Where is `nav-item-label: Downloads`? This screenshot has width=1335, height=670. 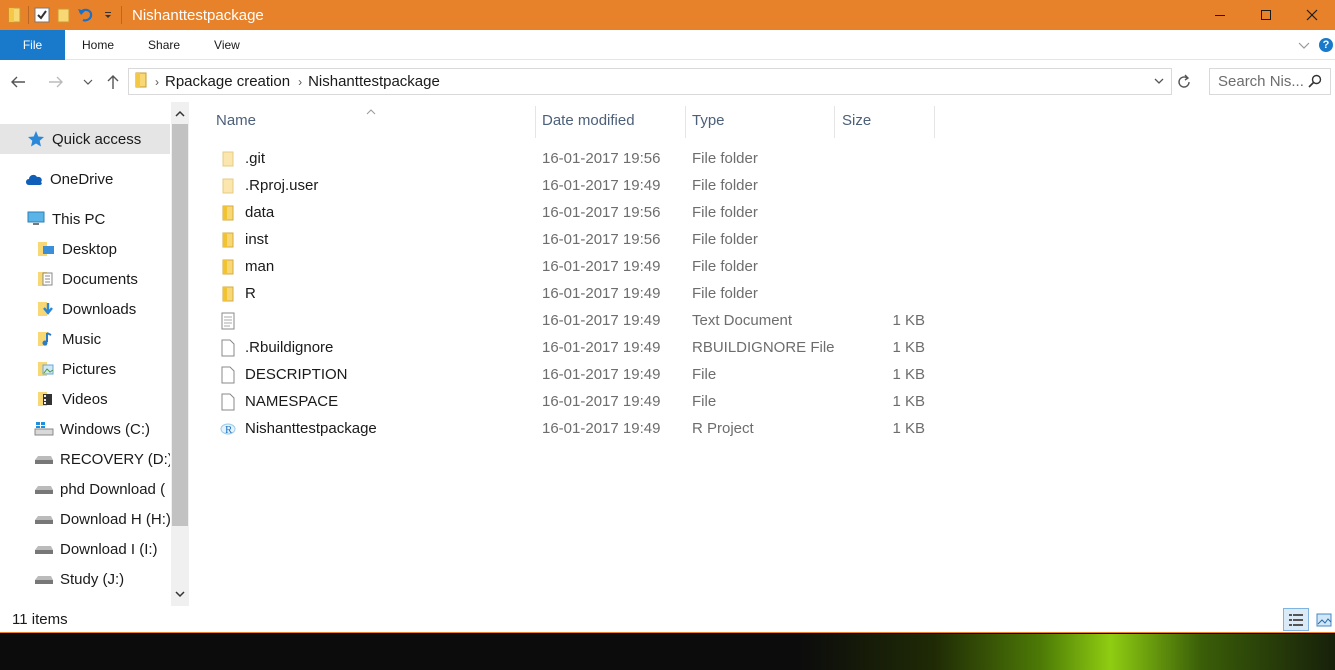
nav-item-label: Downloads is located at coordinates (99, 309).